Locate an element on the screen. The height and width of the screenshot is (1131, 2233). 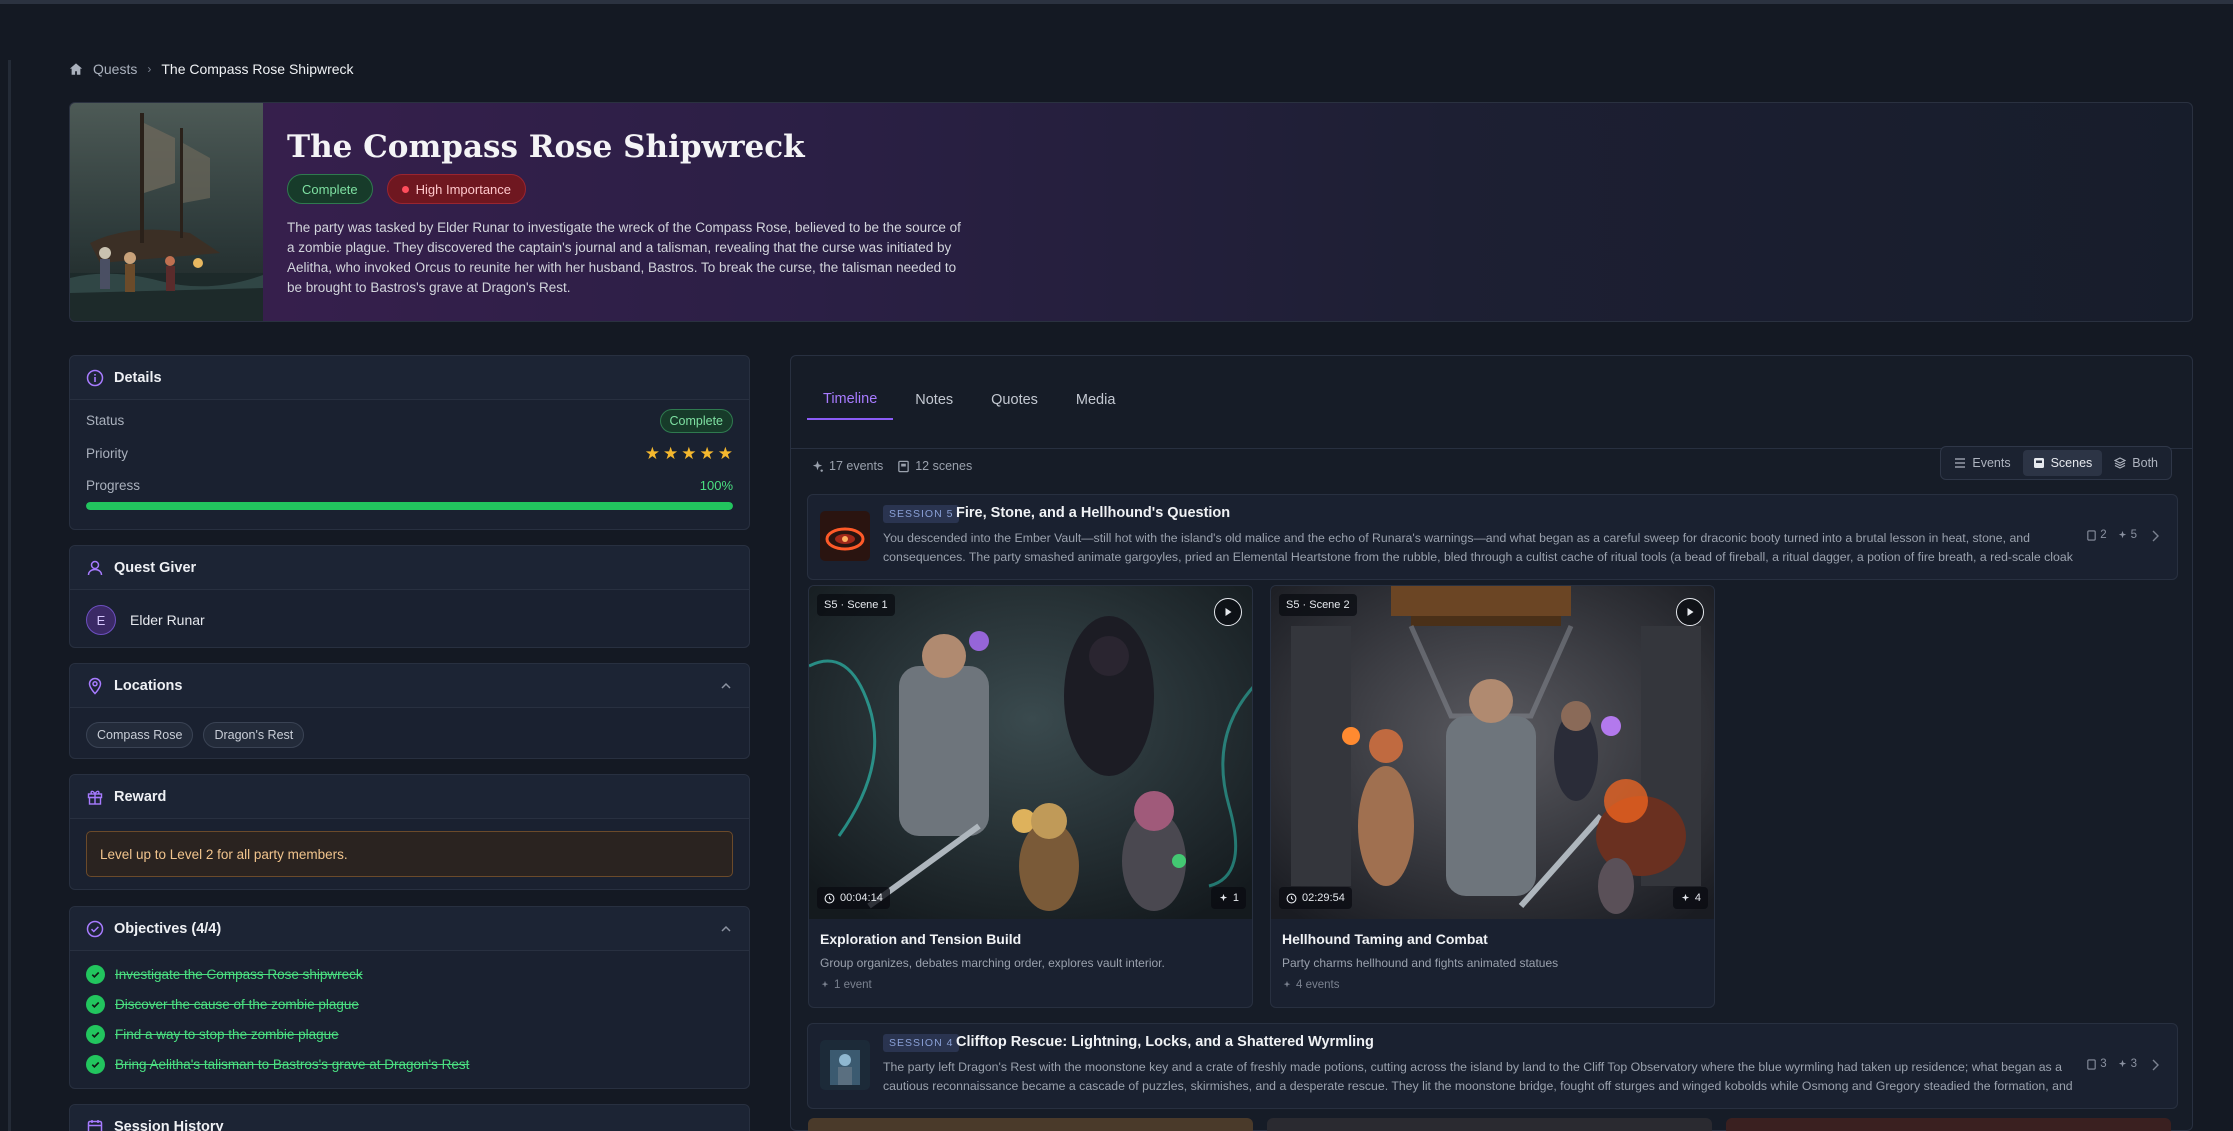
clock-icon is located at coordinates (1291, 898).